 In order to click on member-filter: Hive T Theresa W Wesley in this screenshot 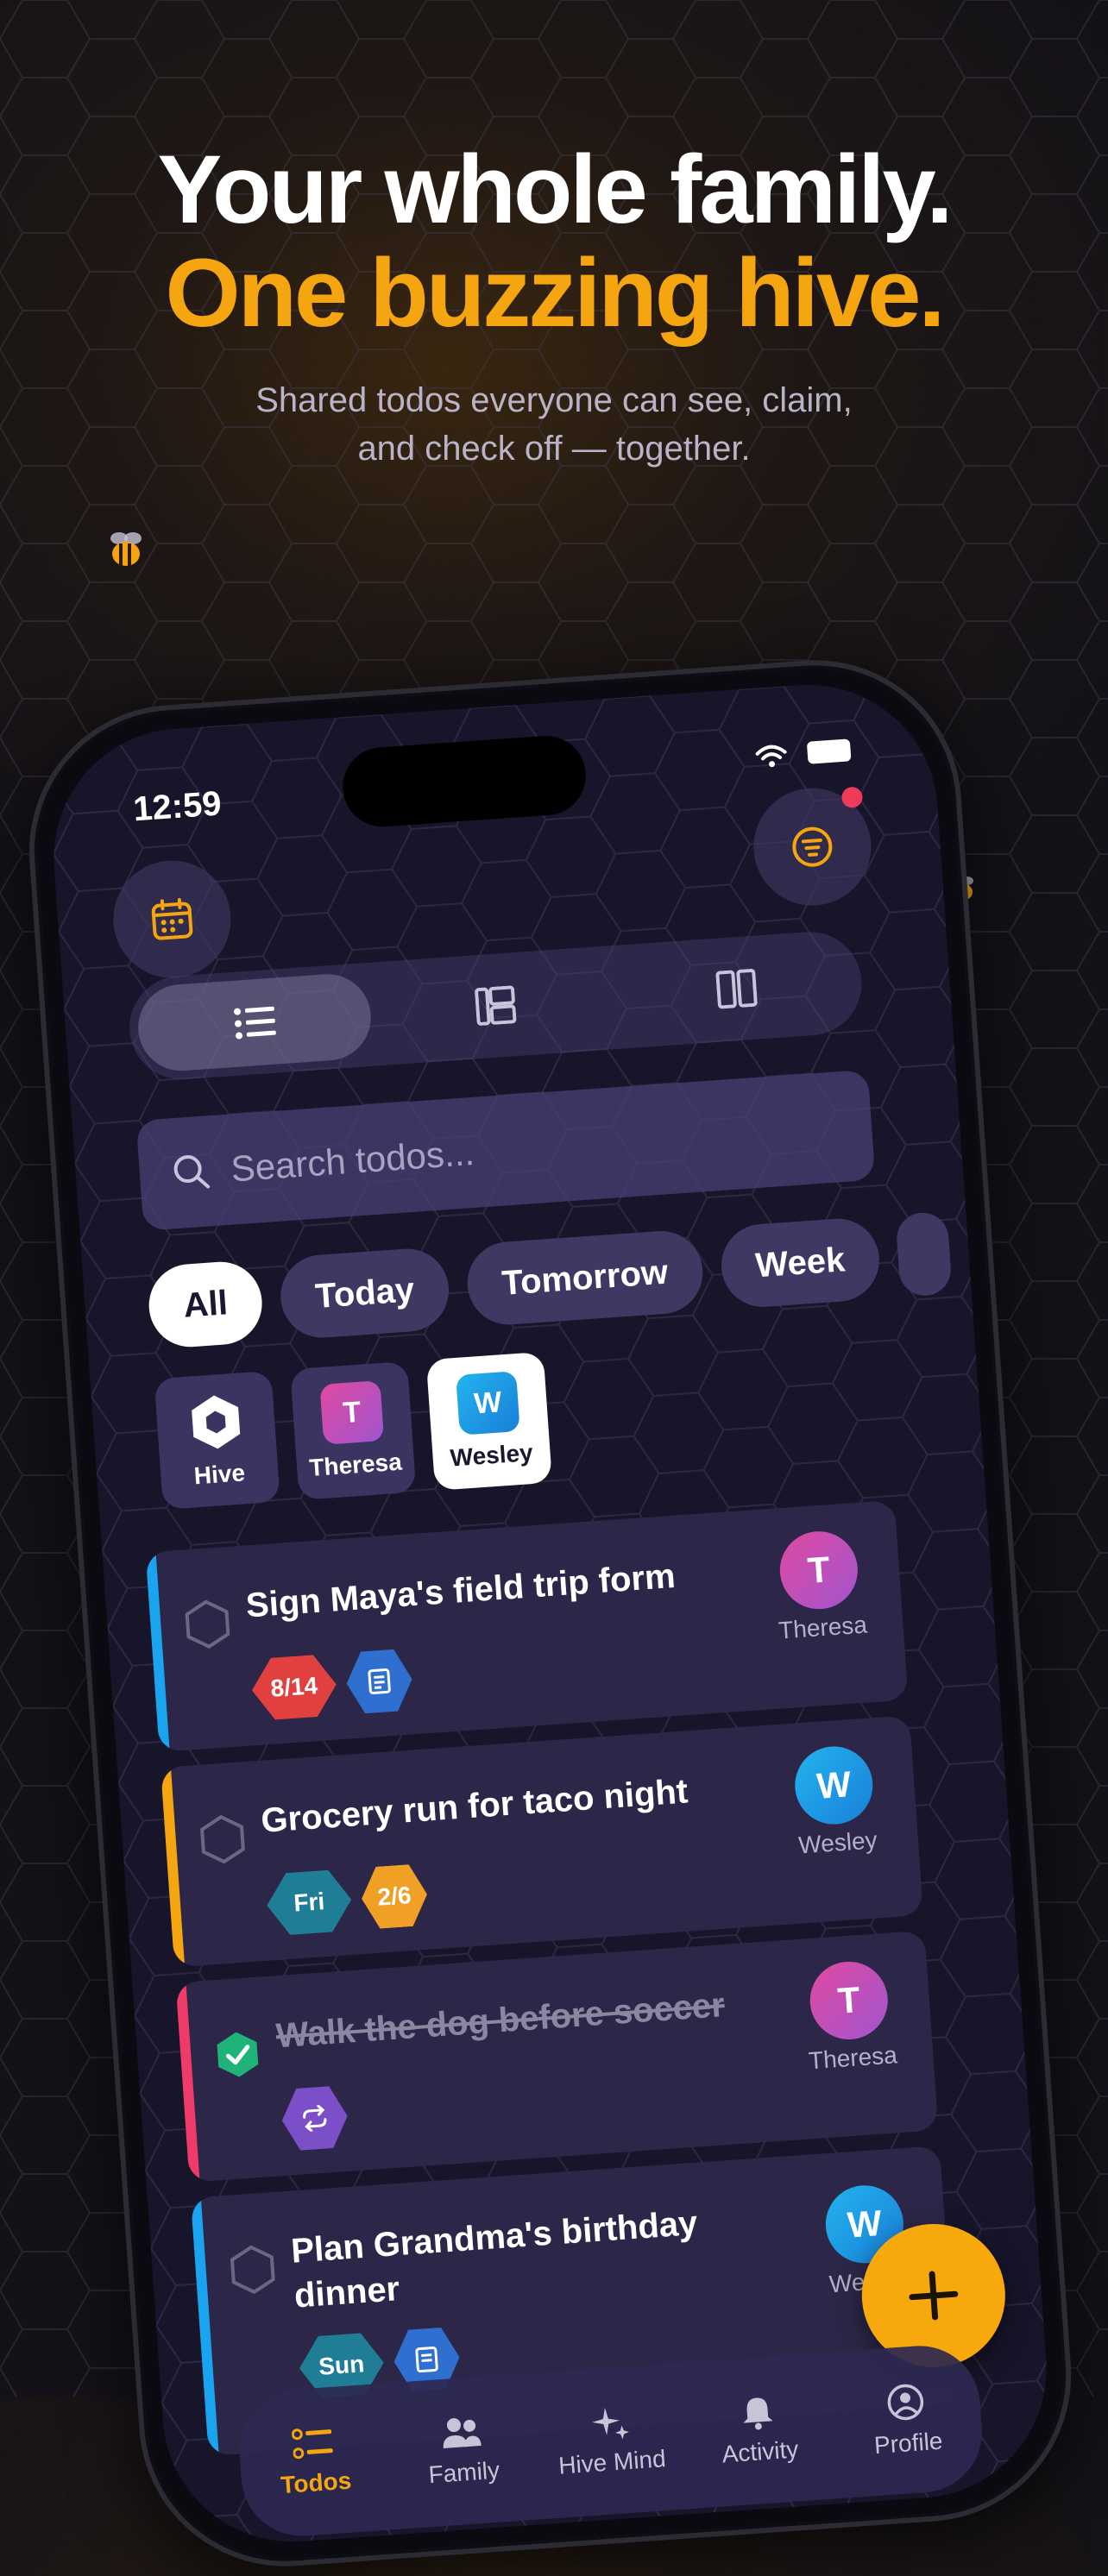, I will do `click(353, 1430)`.